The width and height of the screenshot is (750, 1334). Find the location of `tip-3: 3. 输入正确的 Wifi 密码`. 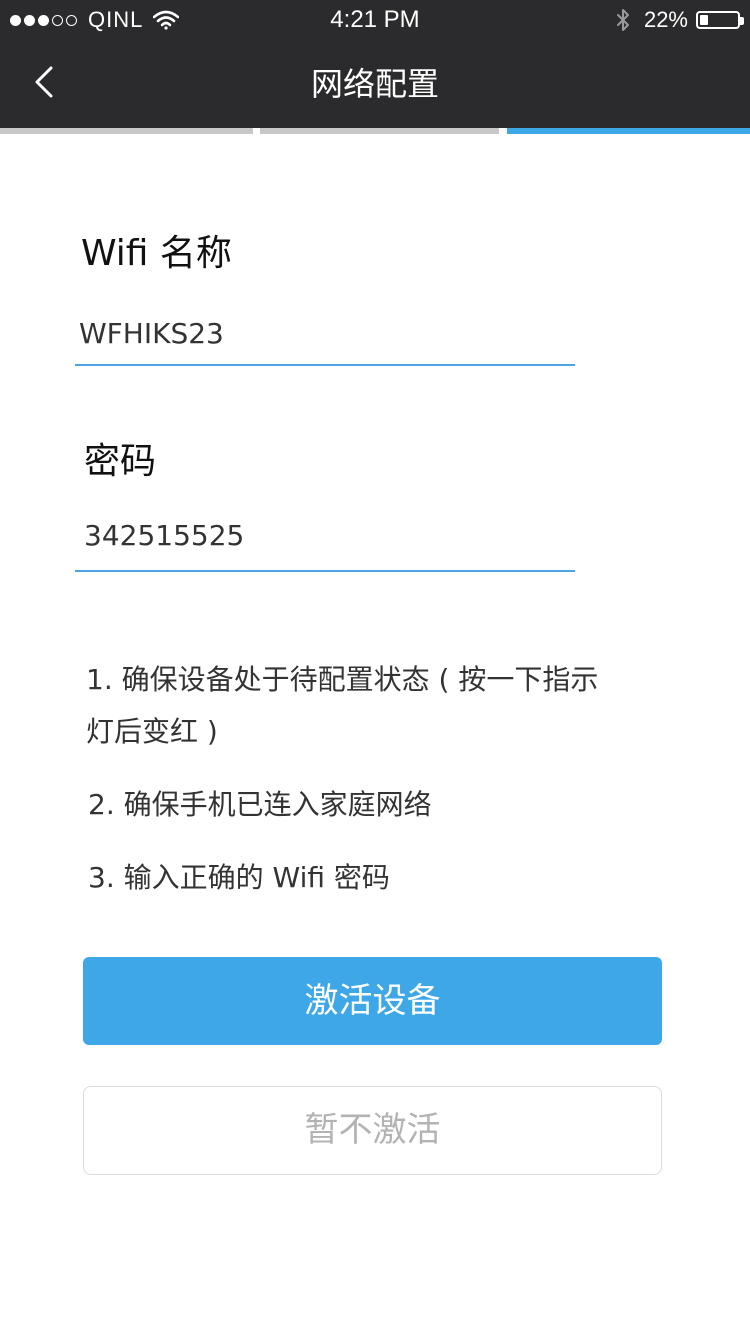

tip-3: 3. 输入正确的 Wifi 密码 is located at coordinates (239, 877).